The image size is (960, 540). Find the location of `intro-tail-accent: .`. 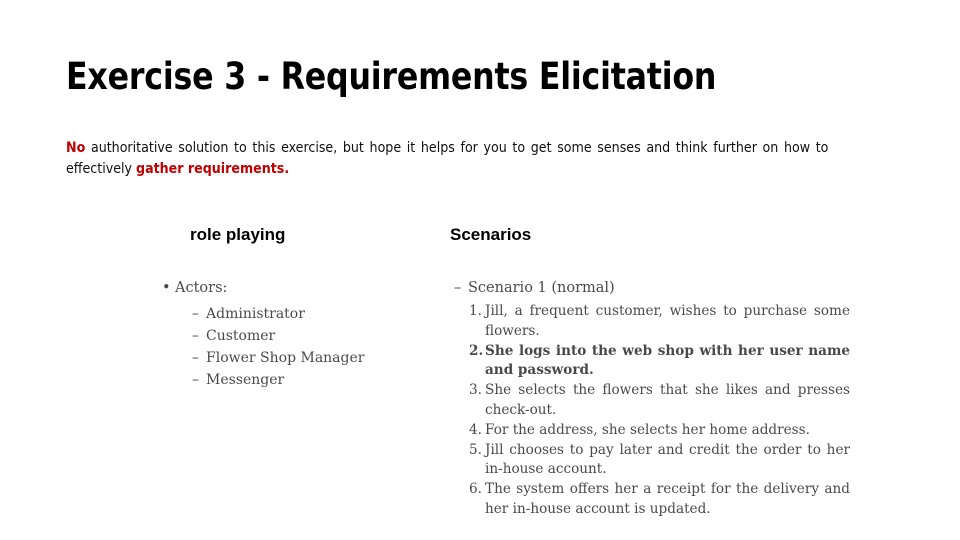

intro-tail-accent: . is located at coordinates (287, 169).